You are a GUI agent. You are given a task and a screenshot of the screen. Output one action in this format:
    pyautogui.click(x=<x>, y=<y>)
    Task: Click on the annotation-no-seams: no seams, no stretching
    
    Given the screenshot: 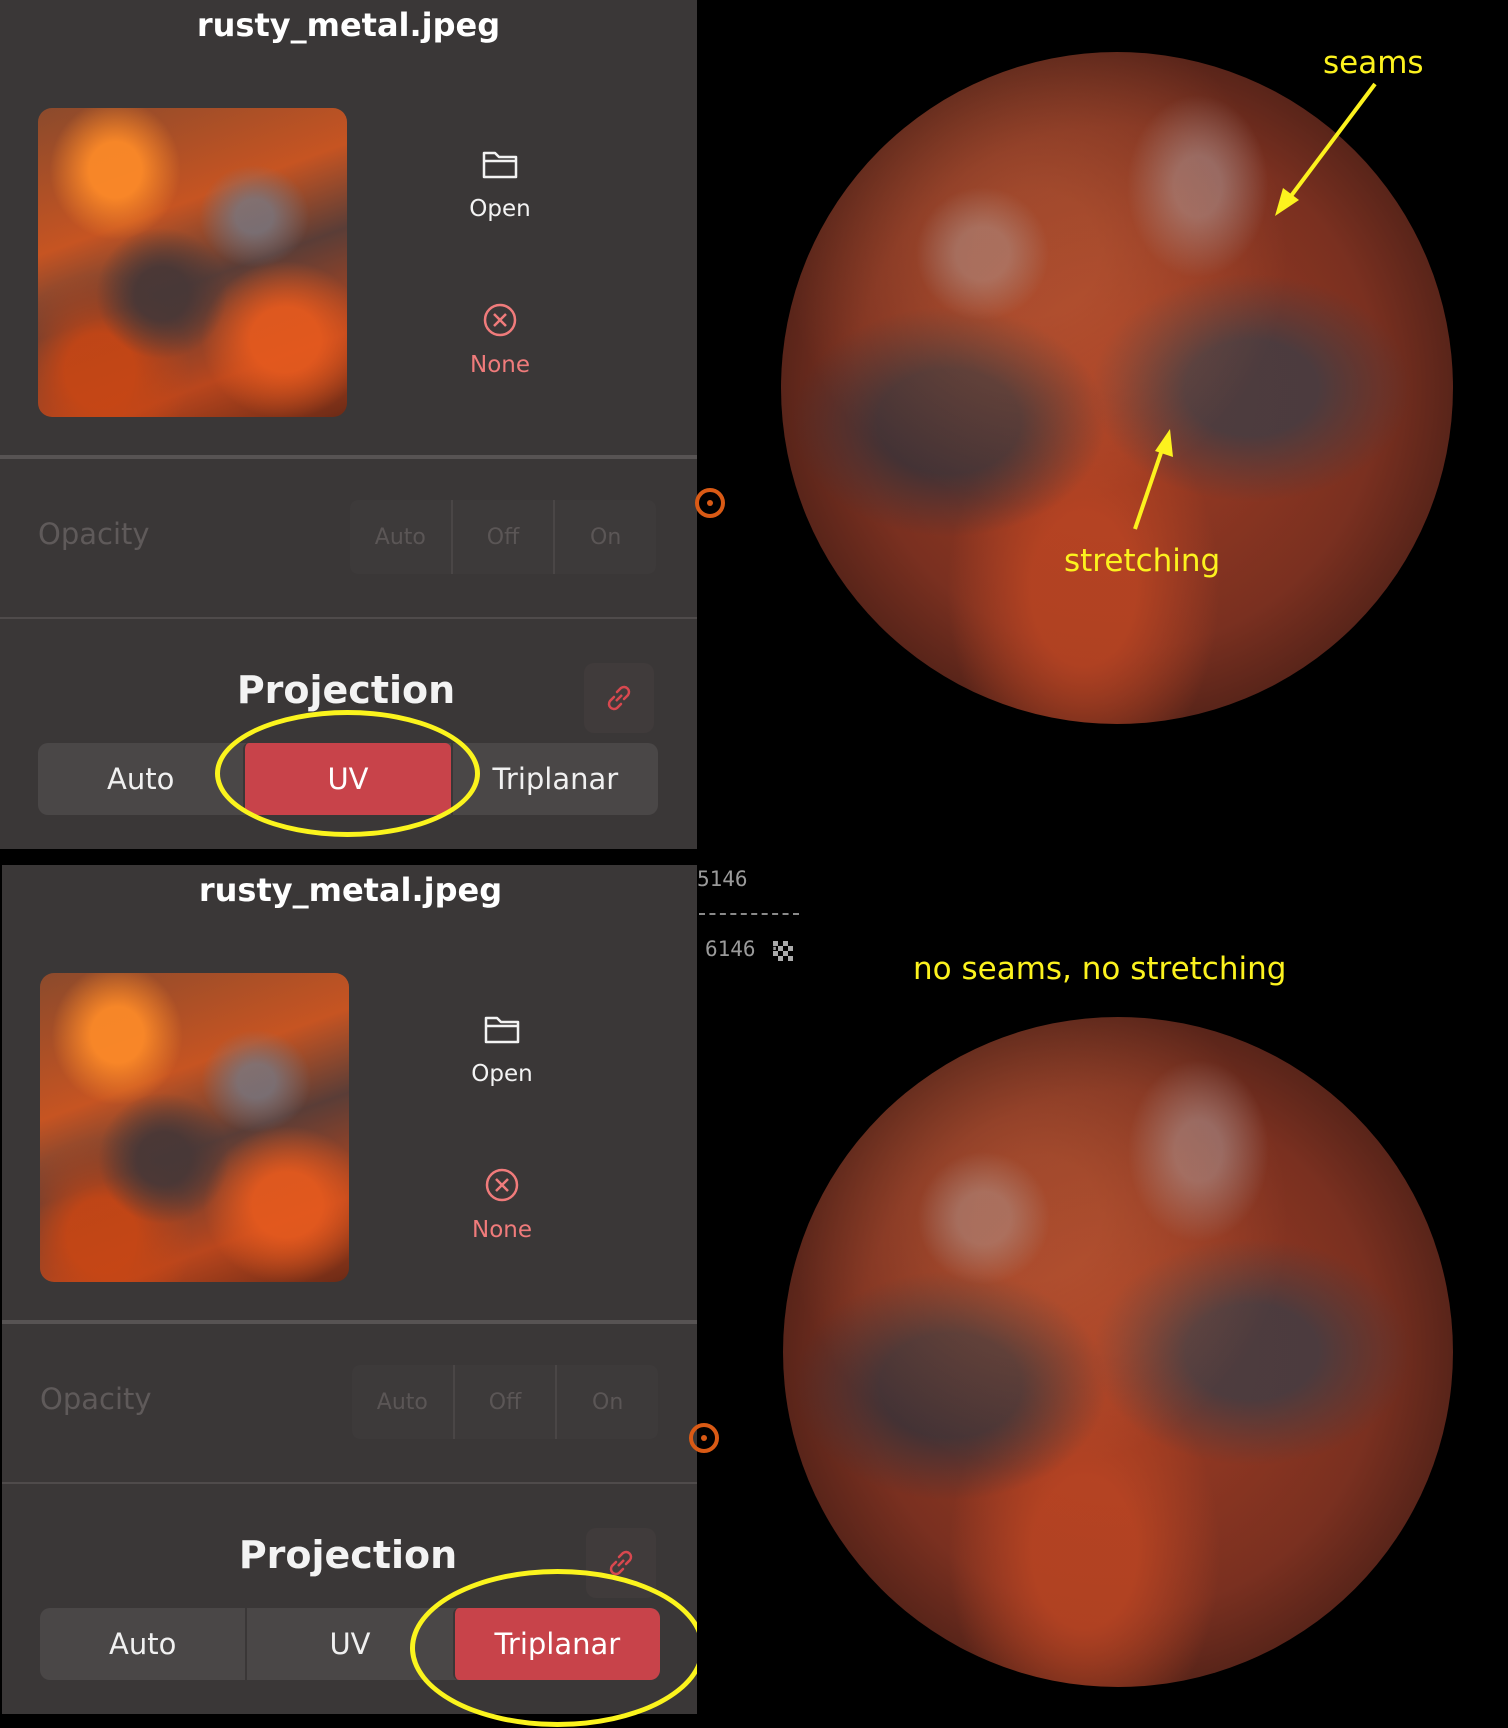 What is the action you would take?
    pyautogui.click(x=1100, y=969)
    